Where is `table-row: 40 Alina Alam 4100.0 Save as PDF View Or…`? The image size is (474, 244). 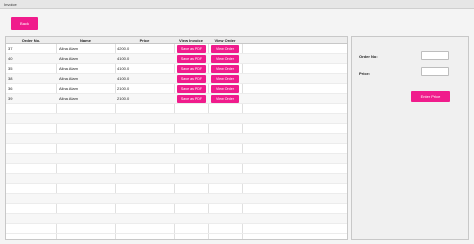 table-row: 40 Alina Alam 4100.0 Save as PDF View Or… is located at coordinates (176, 59).